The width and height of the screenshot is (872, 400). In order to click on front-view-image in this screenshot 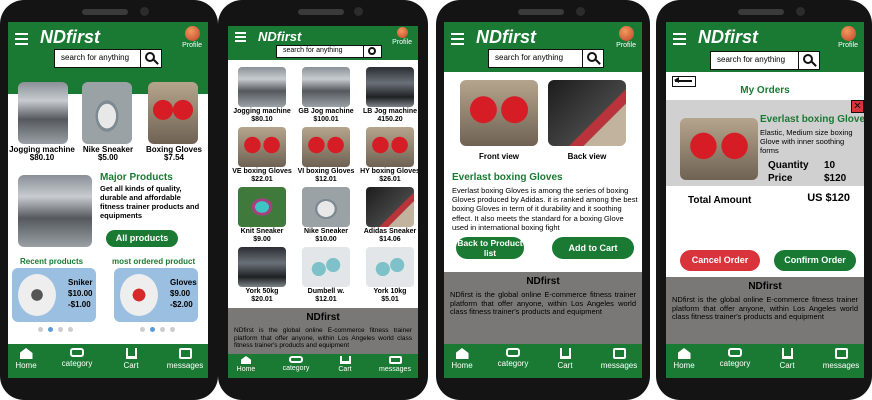, I will do `click(499, 113)`.